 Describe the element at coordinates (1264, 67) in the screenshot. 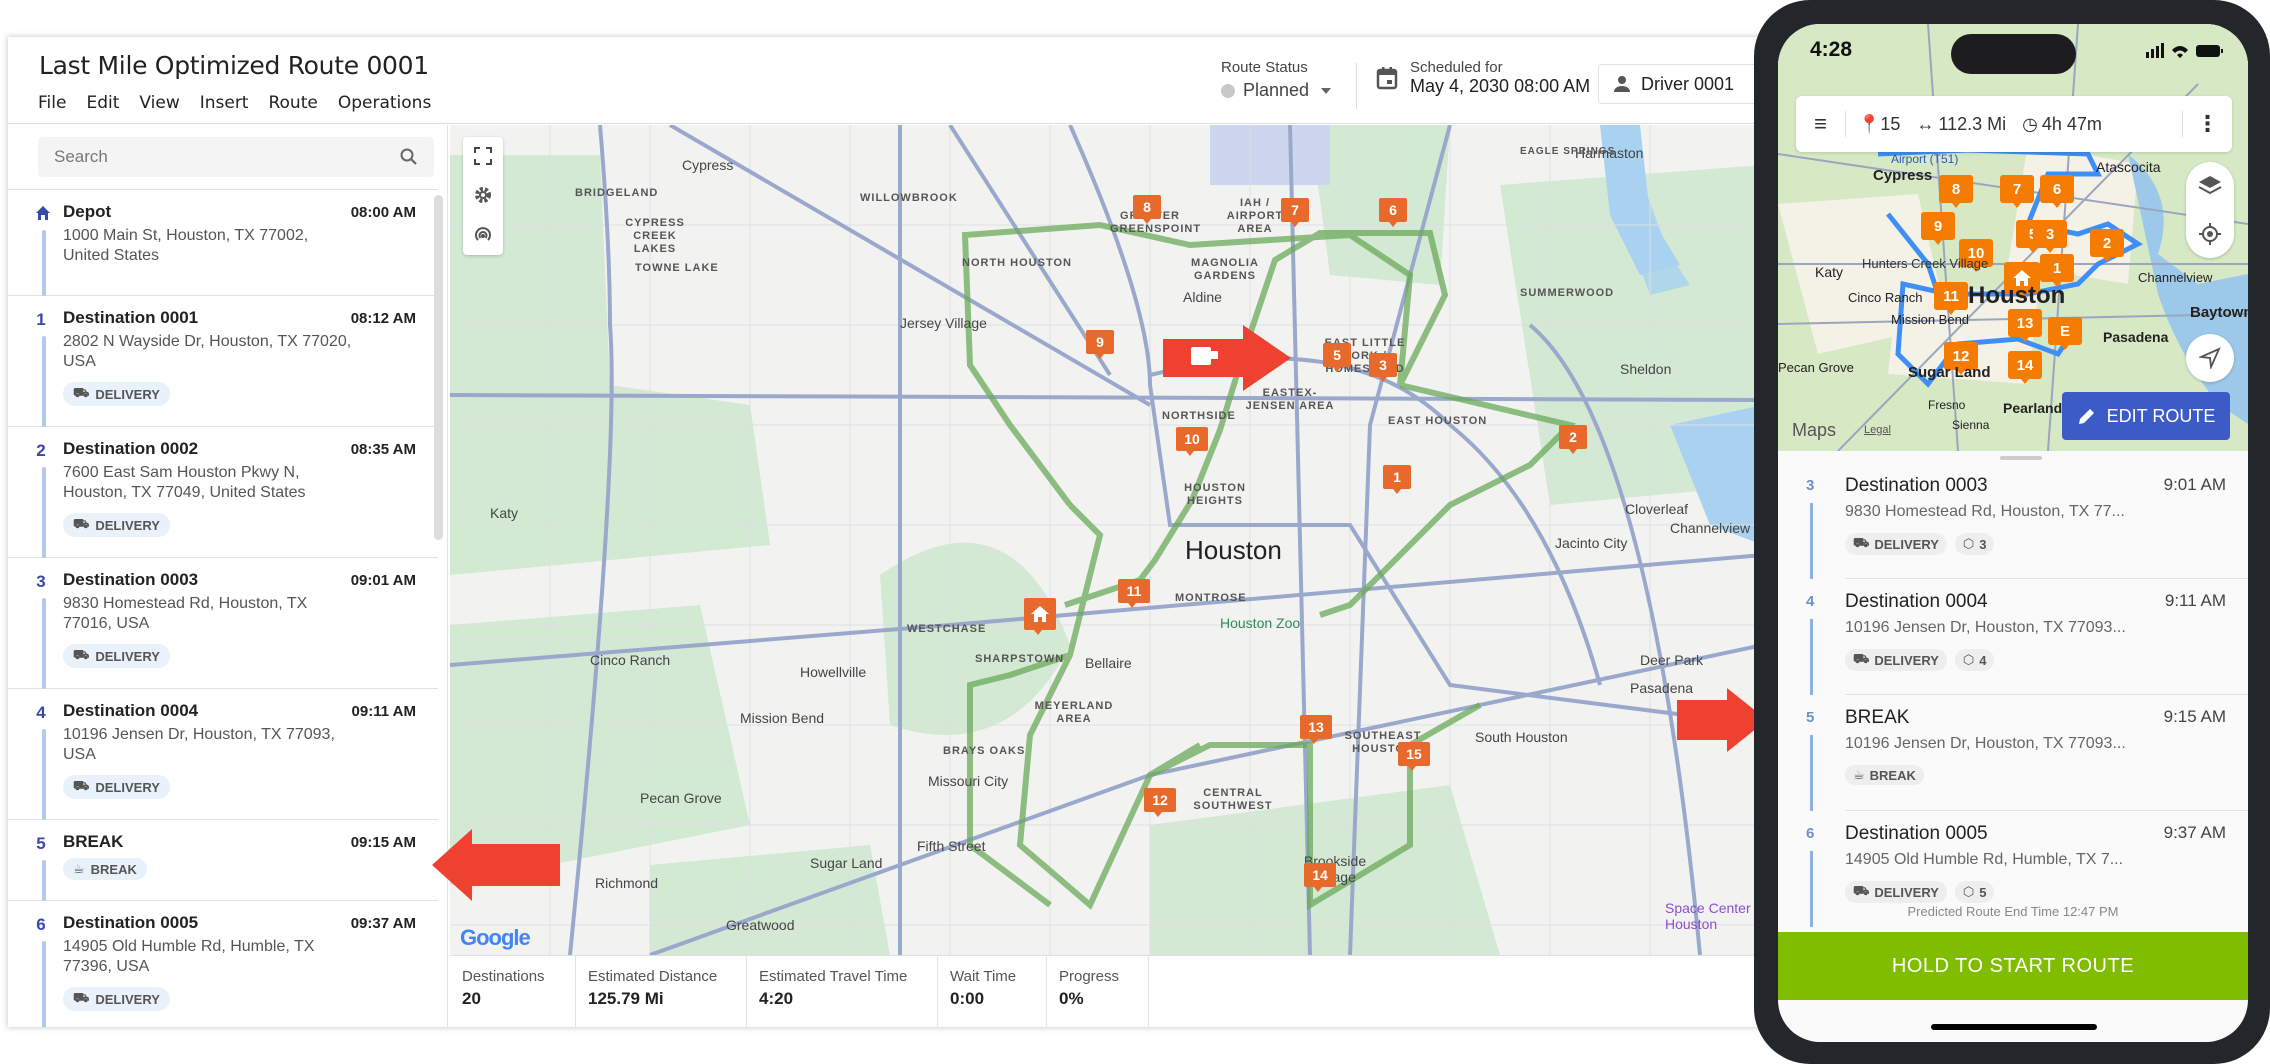

I see `route-status-label: Route Status` at that location.